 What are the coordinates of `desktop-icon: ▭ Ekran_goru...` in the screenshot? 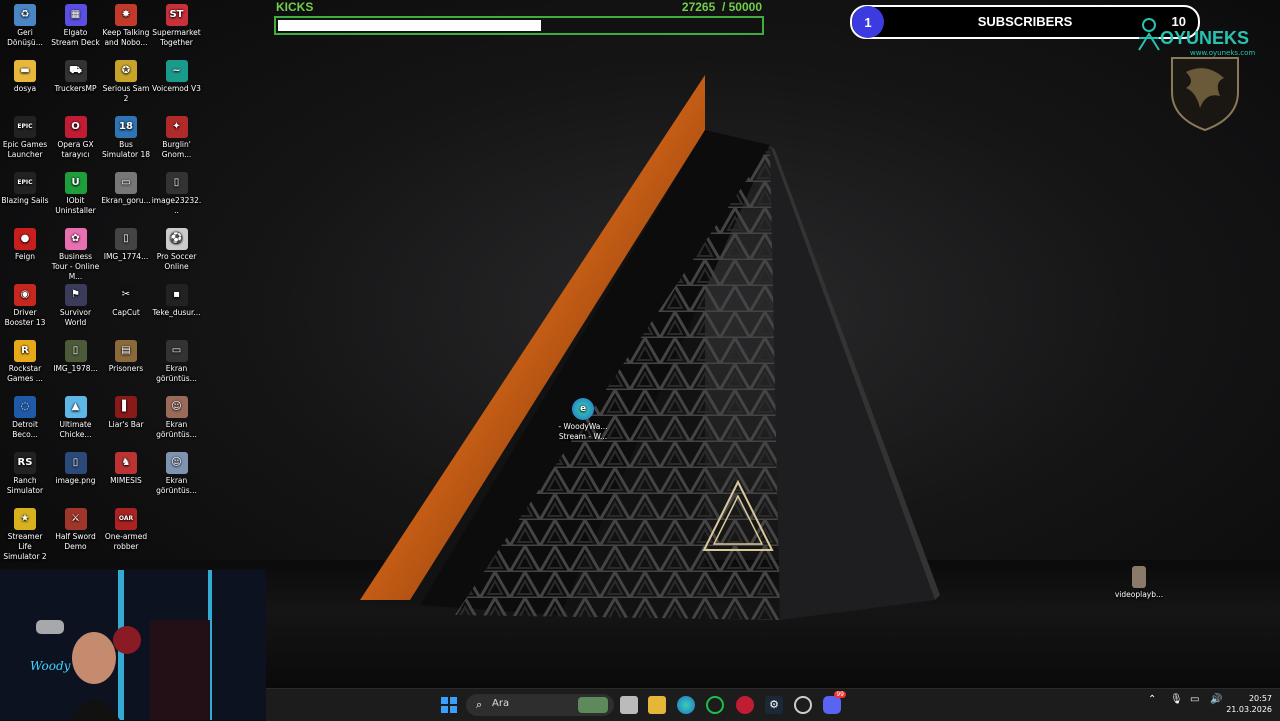 It's located at (126, 189).